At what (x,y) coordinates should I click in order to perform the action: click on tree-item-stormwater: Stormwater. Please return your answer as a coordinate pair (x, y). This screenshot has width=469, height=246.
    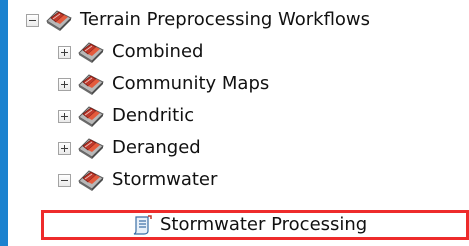
    Looking at the image, I should click on (137, 180).